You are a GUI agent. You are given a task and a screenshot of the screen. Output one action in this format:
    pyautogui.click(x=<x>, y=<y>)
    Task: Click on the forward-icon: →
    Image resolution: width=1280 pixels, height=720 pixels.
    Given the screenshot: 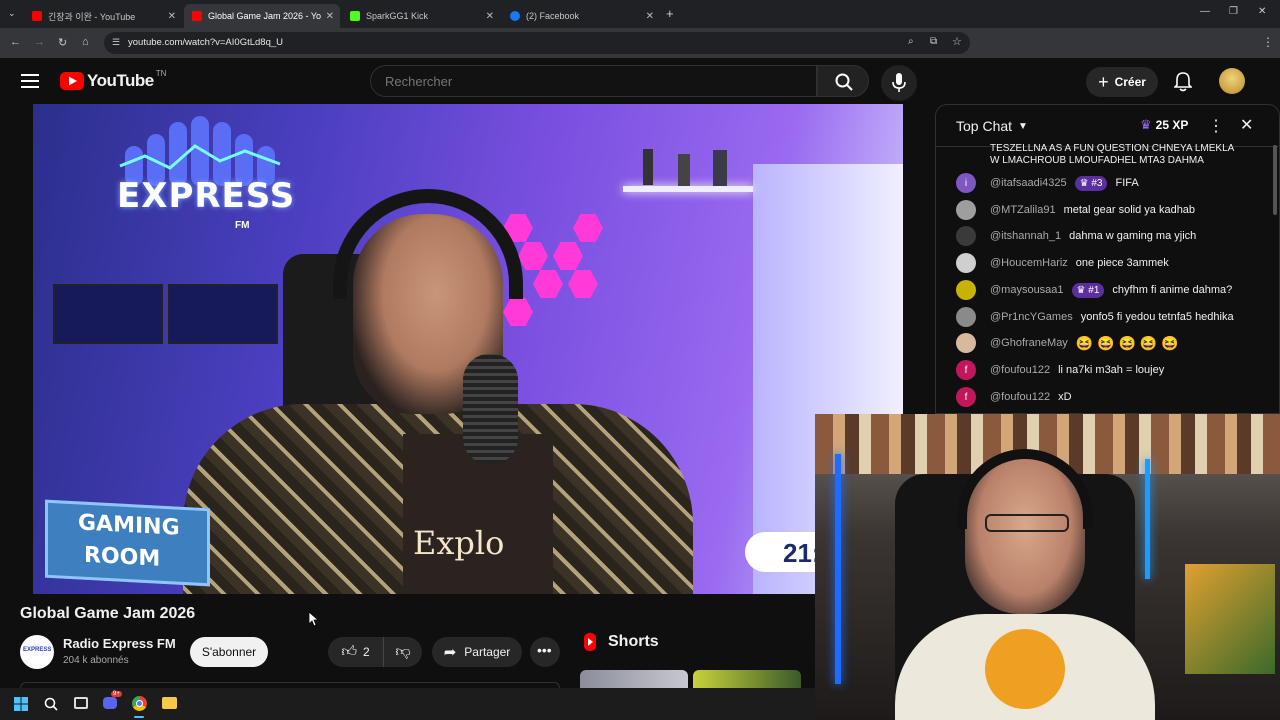 What is the action you would take?
    pyautogui.click(x=39, y=42)
    